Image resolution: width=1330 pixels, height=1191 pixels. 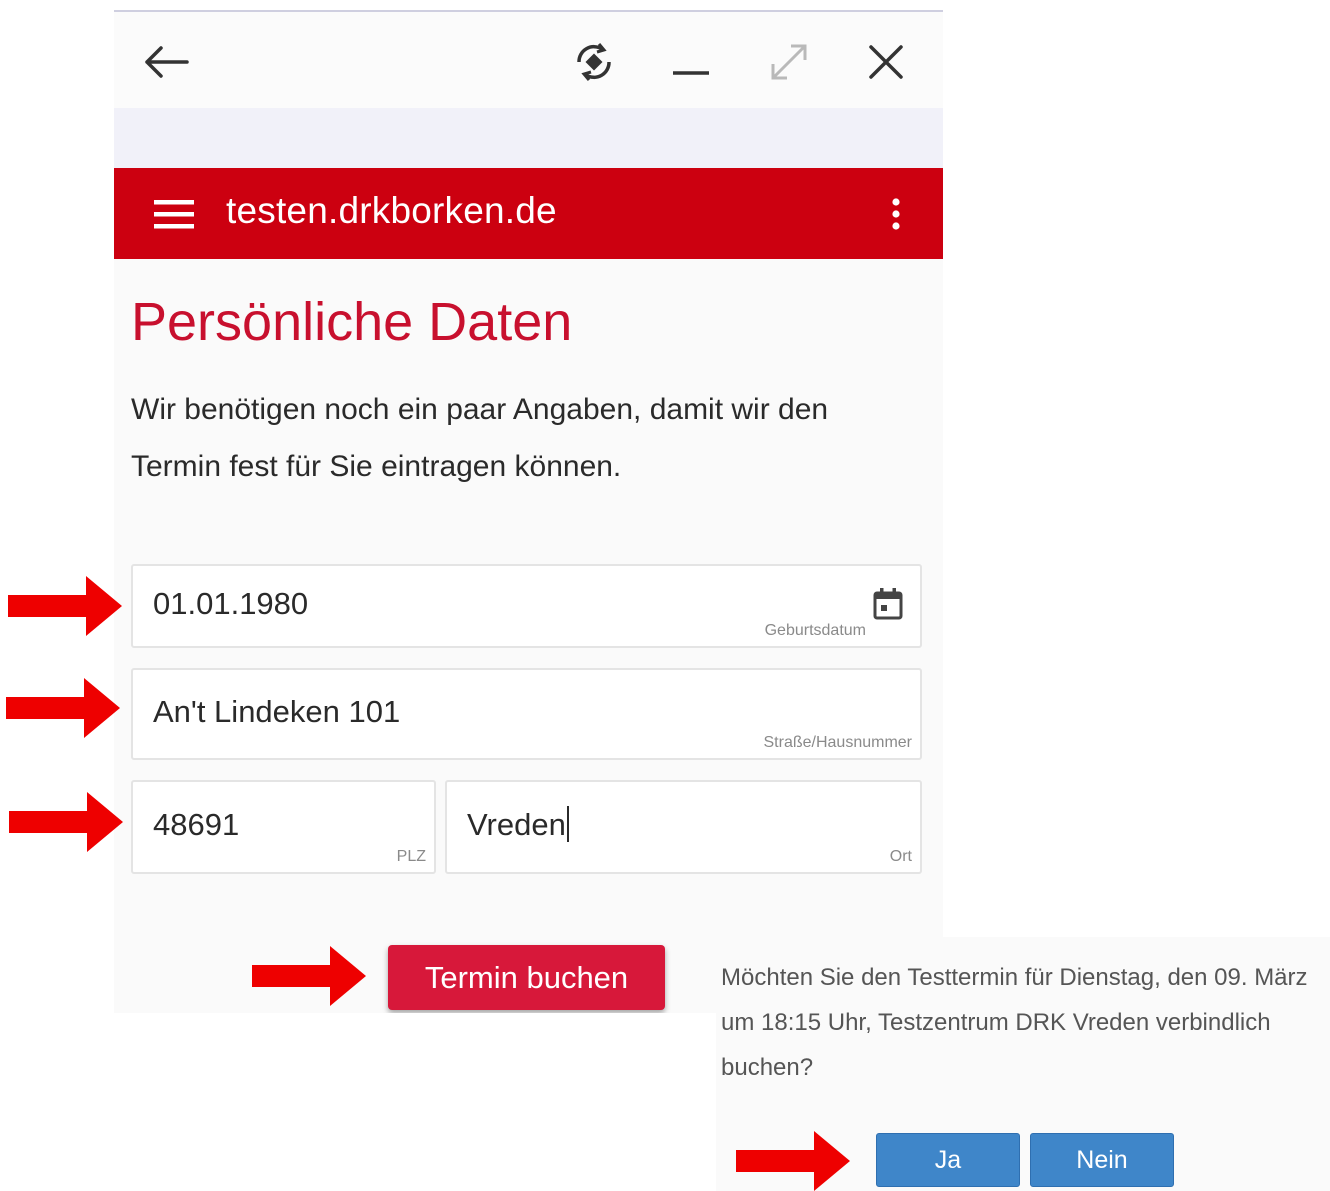 I want to click on app-bar: testen.drkborken.de, so click(x=528, y=213).